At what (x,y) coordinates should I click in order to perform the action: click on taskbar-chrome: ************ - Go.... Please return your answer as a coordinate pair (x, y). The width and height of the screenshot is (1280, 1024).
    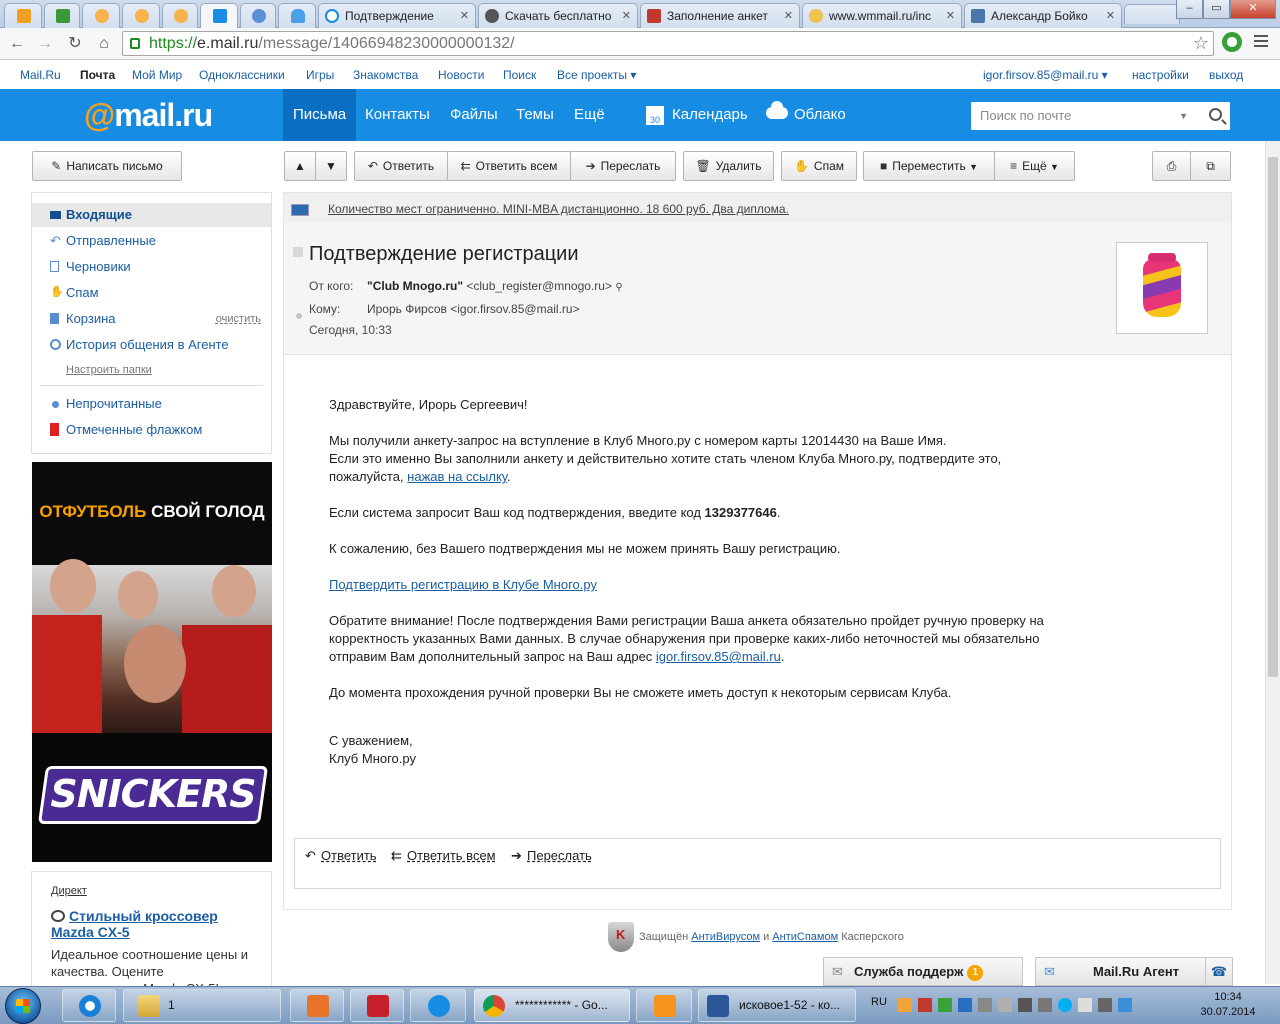
    Looking at the image, I should click on (552, 1005).